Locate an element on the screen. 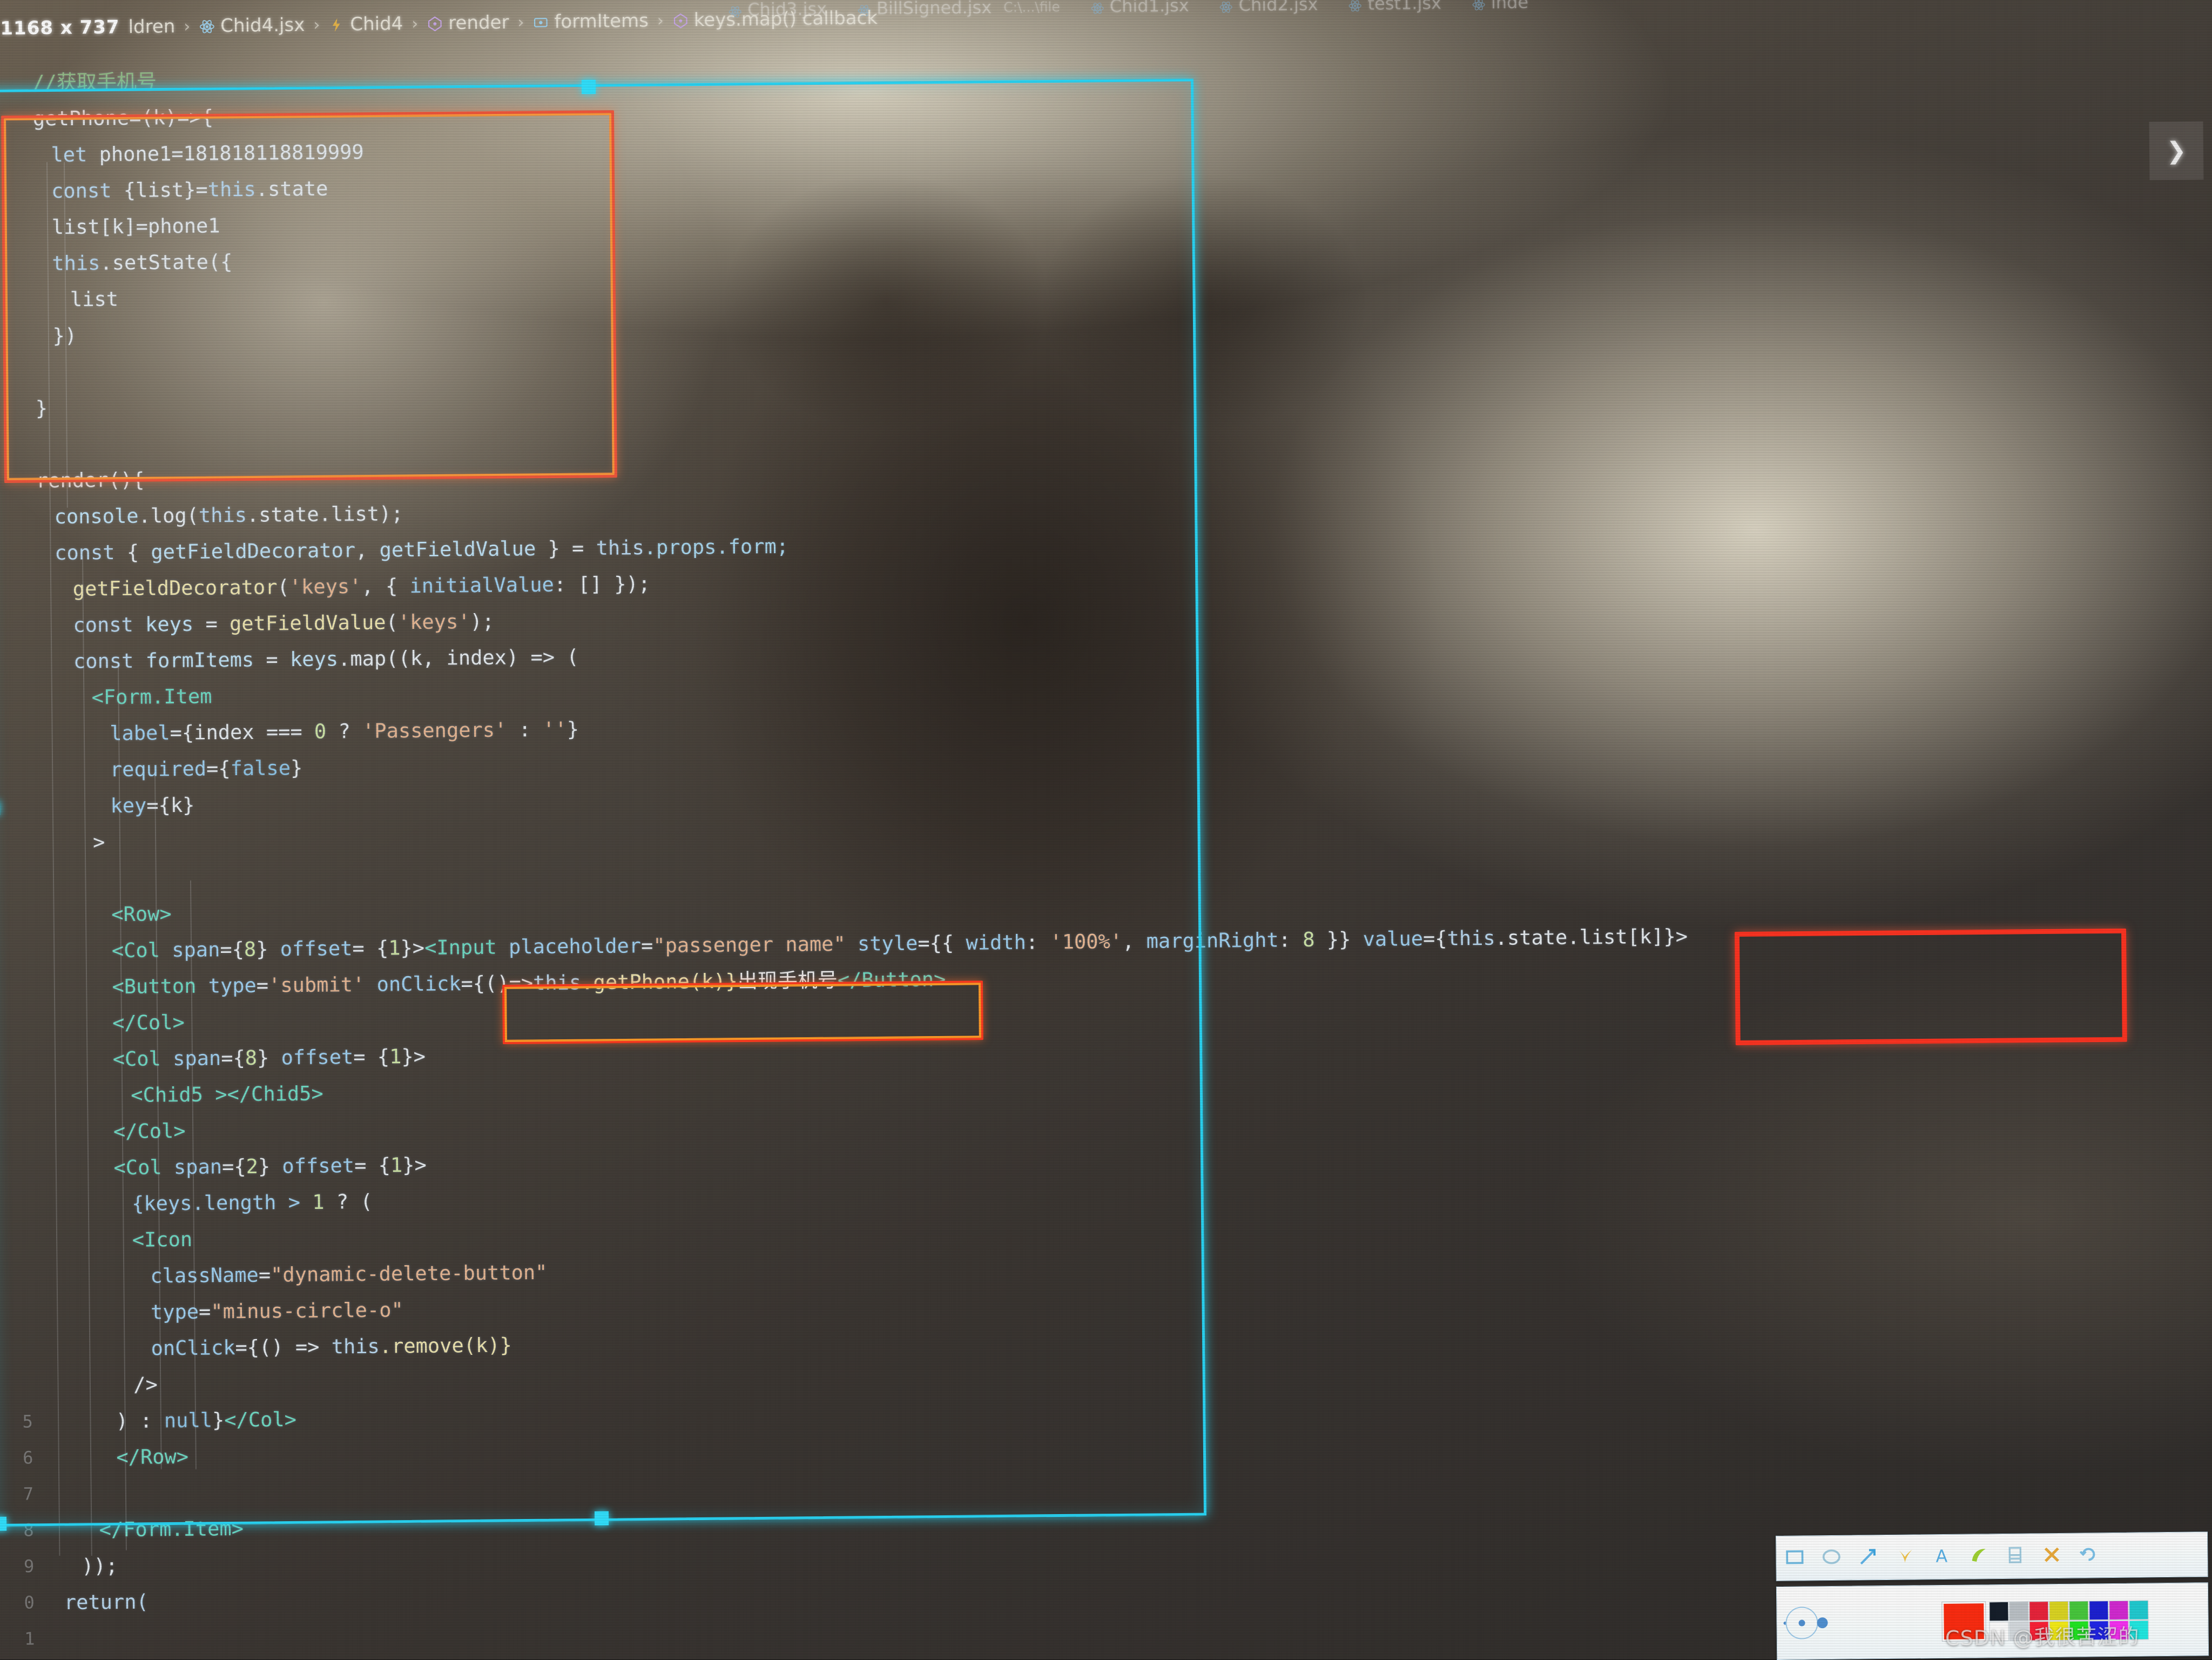 The image size is (2212, 1660). code-token: initialValue is located at coordinates (481, 585).